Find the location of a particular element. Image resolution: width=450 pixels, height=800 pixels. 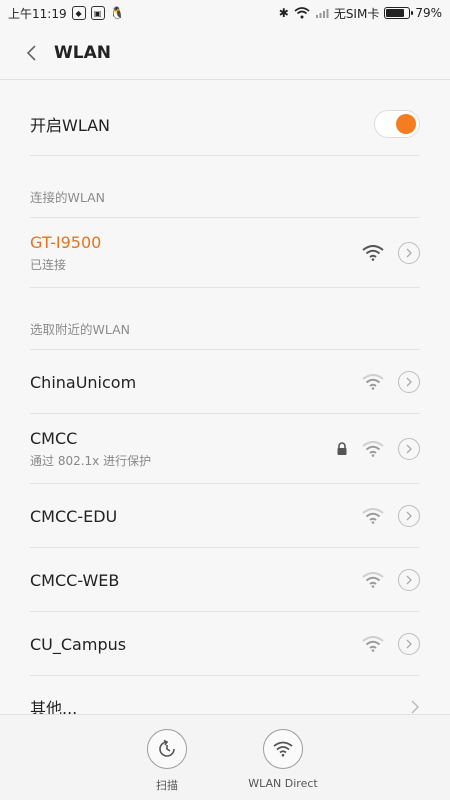

status-bar-left: 上午11:19 ◆ ▣ 🐧 is located at coordinates (66, 13).